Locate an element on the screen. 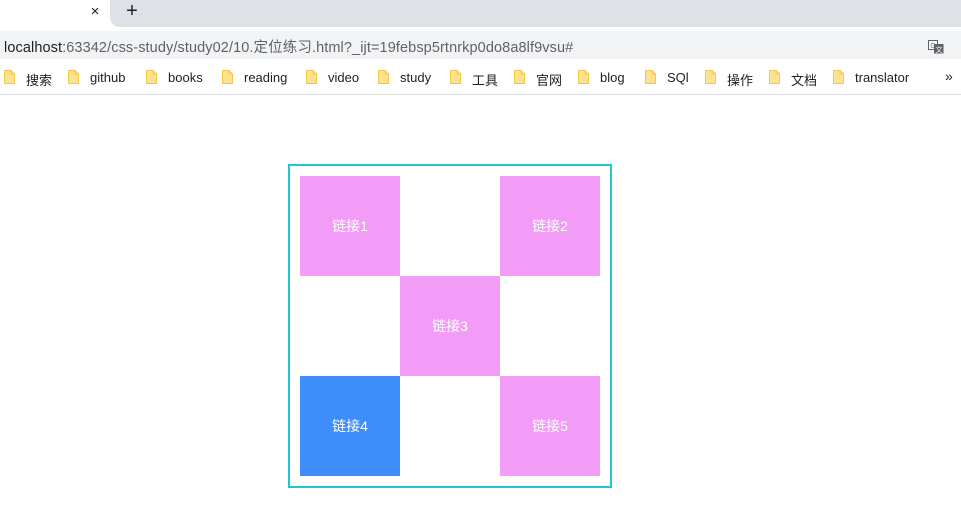 The width and height of the screenshot is (961, 521). link-3: 链接3 is located at coordinates (450, 326).